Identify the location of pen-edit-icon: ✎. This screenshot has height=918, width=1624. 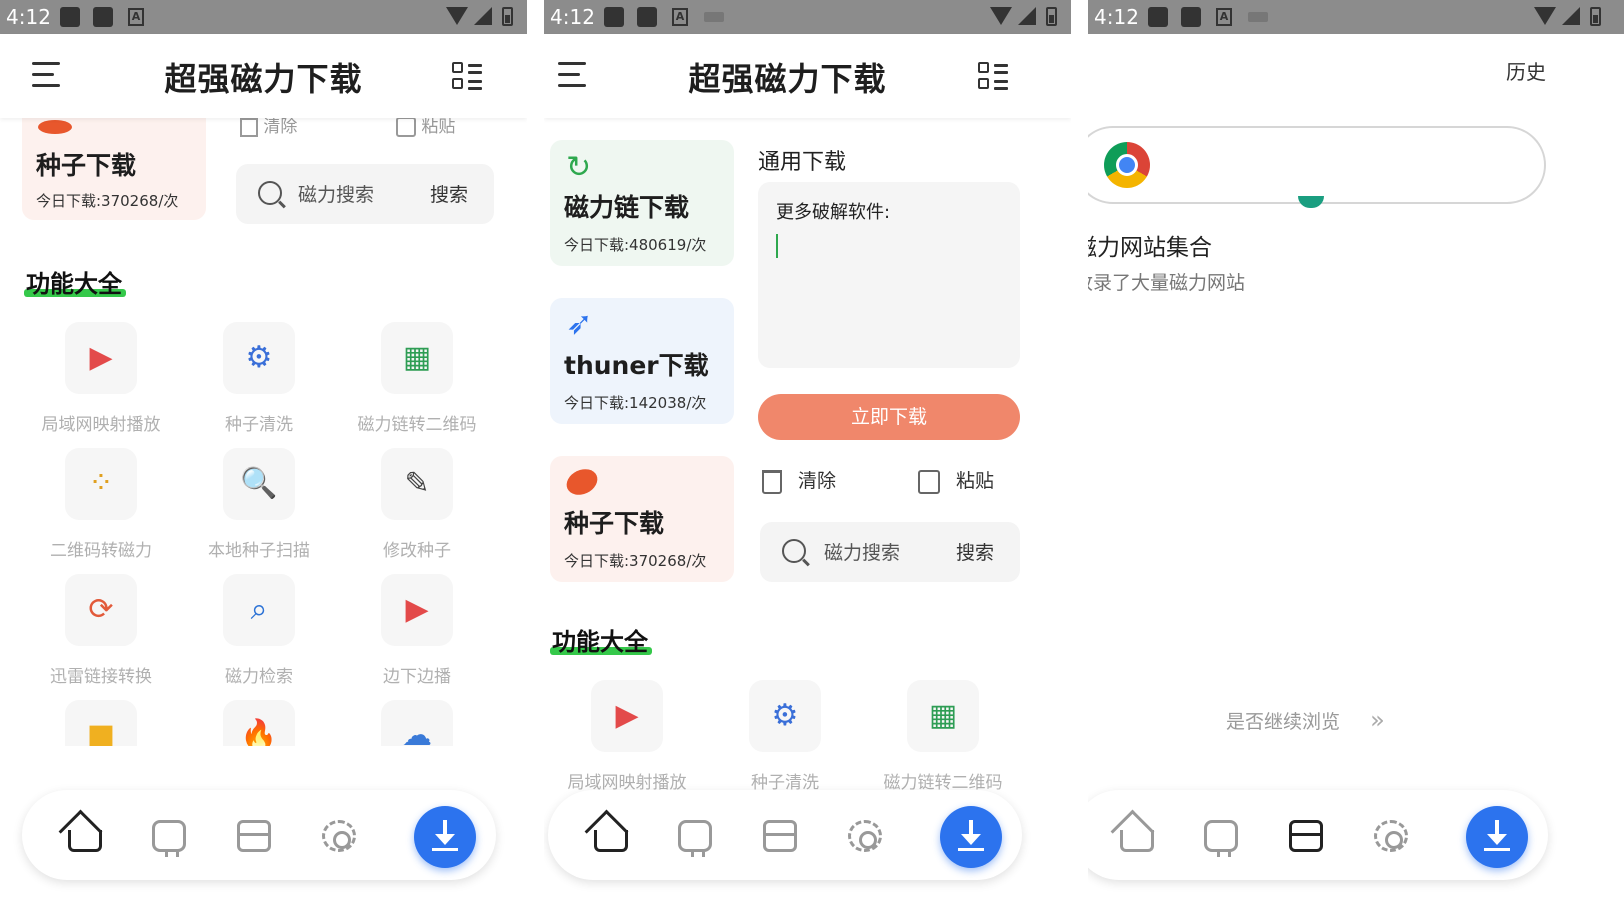
(417, 483).